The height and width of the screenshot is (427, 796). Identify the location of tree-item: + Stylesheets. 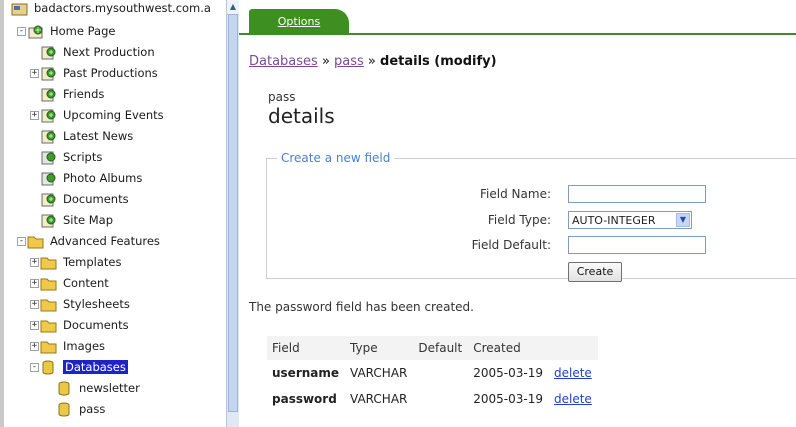
(80, 304).